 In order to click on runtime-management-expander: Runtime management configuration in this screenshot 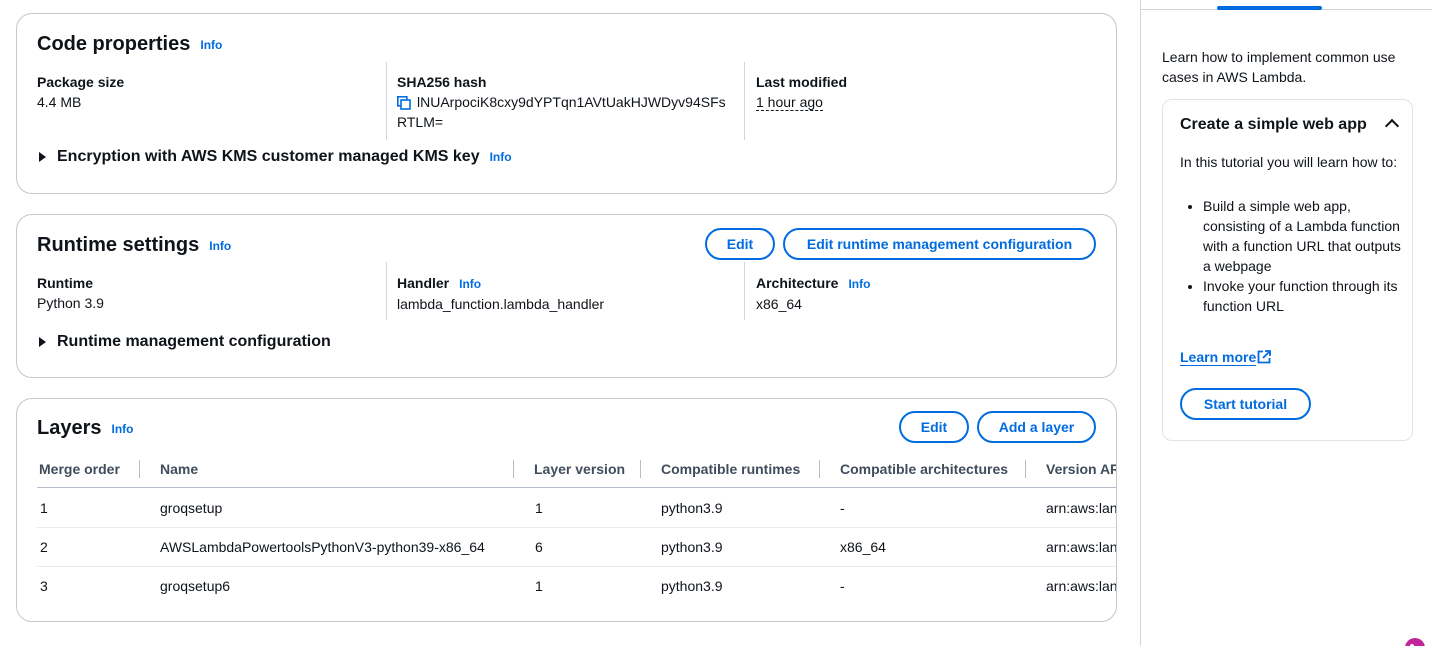, I will do `click(185, 342)`.